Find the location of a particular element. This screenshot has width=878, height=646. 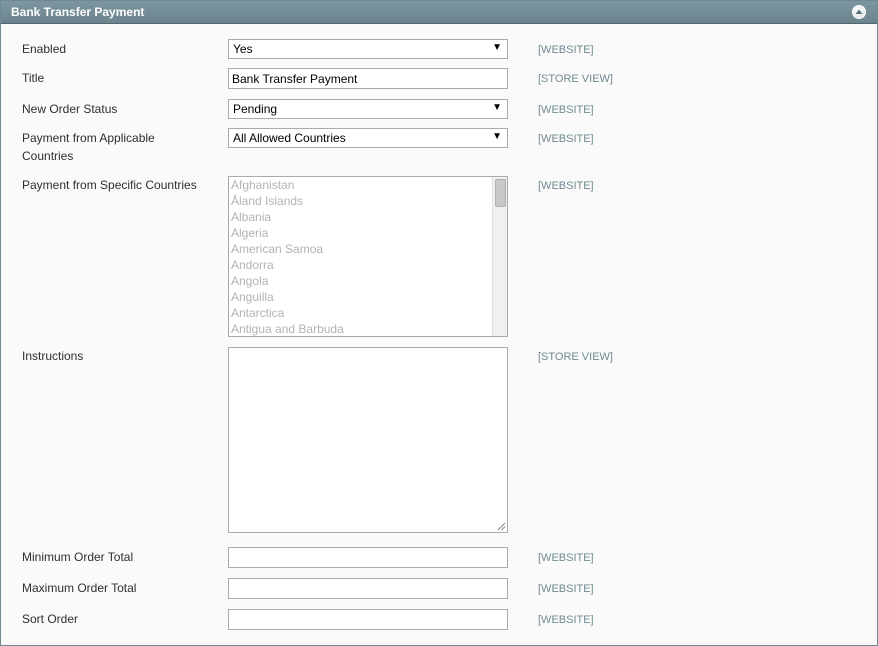

country-option: Åland Islands is located at coordinates (287, 201).